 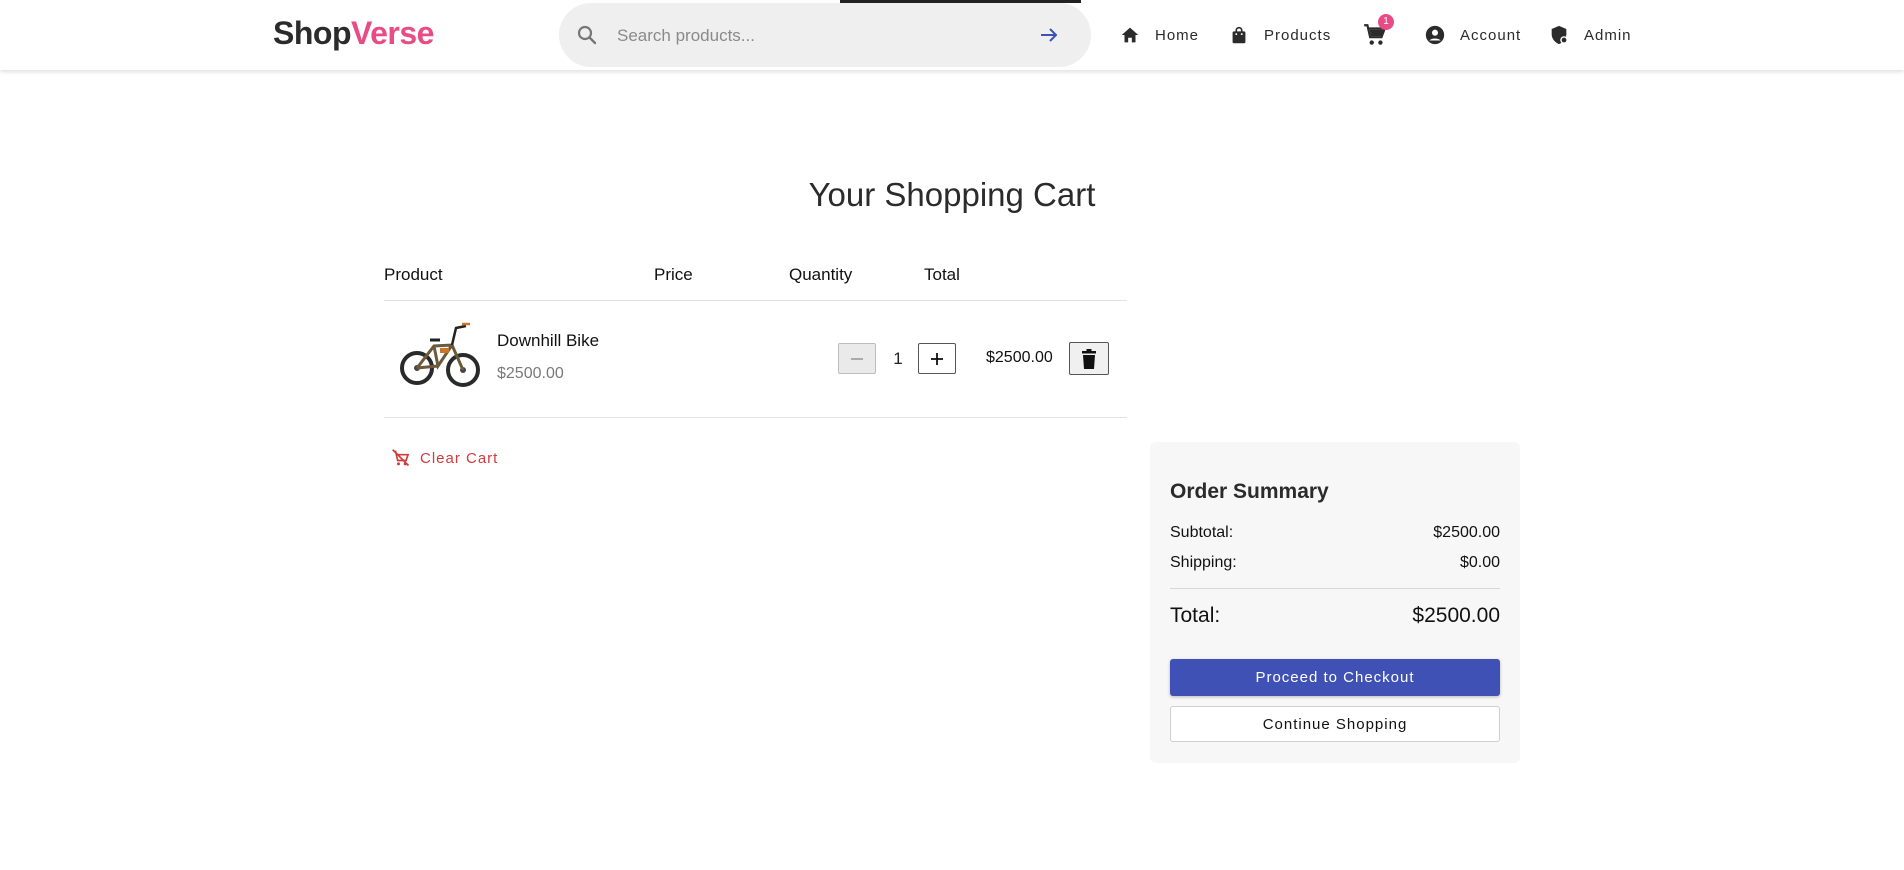 I want to click on shipping-value: $0.00, so click(x=1479, y=562).